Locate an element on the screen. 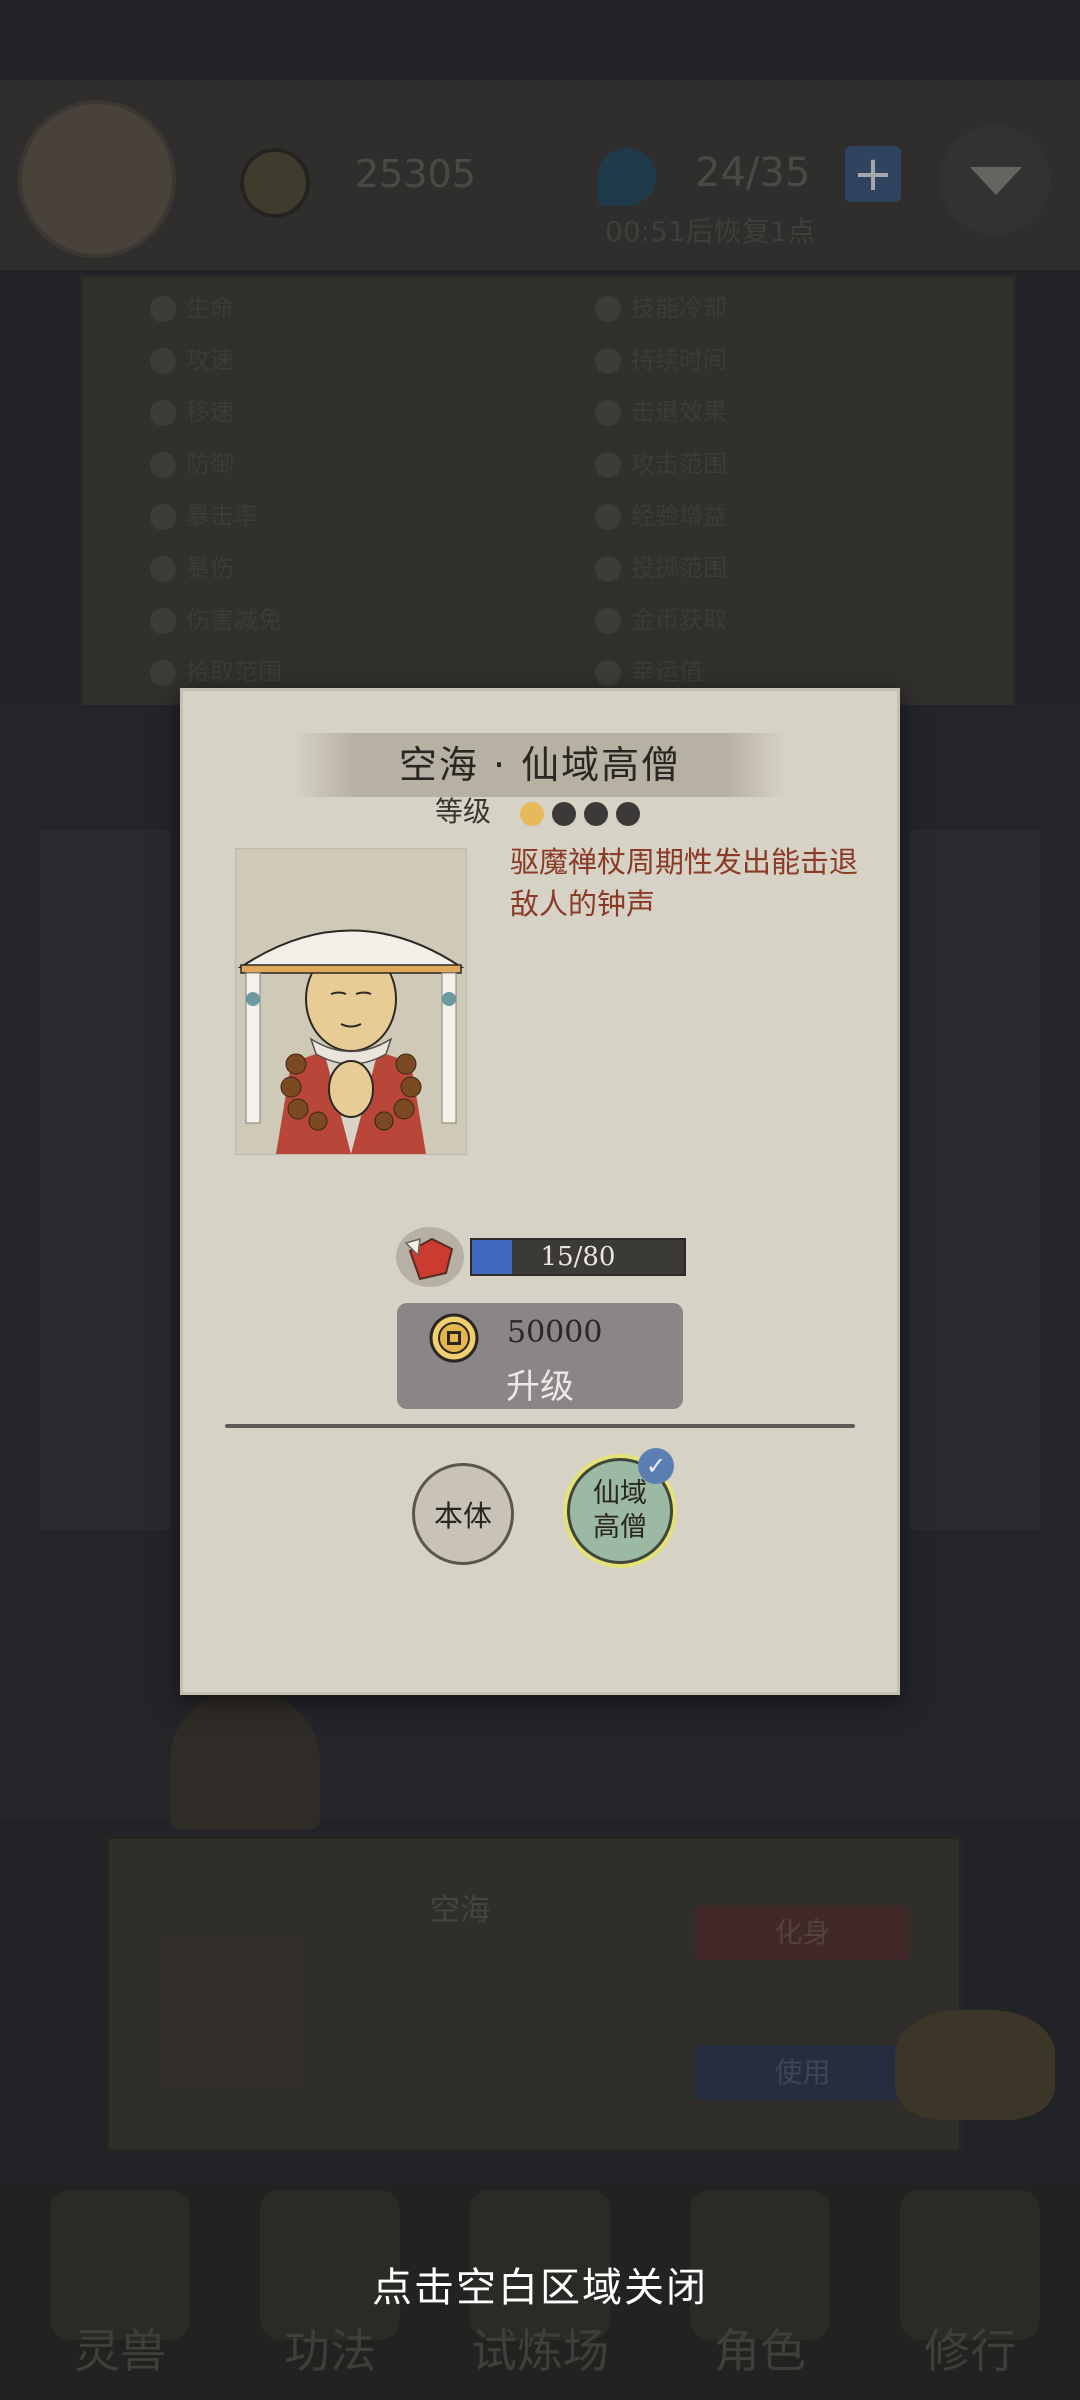  skin-description: 驱魔禅杖周期性发出能击退敌人的钟声 is located at coordinates (684, 883).